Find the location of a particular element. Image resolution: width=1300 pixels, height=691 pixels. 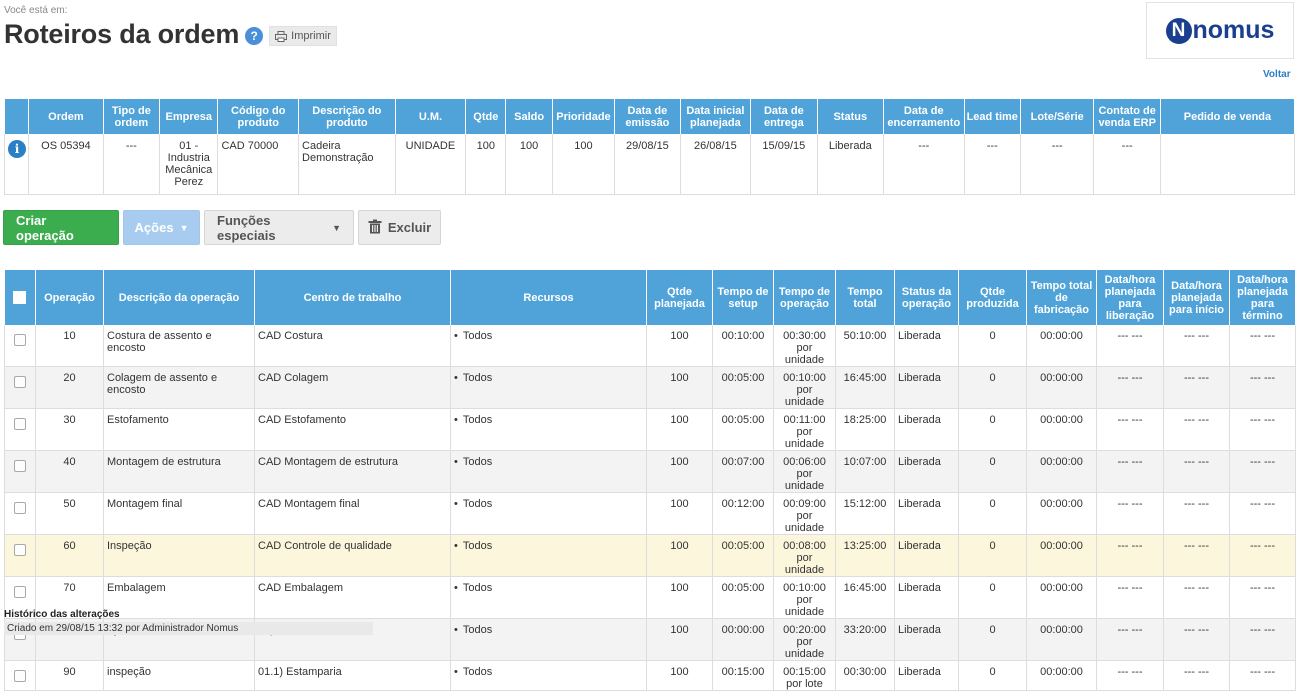

order-ordem: OS 05394 is located at coordinates (66, 164).